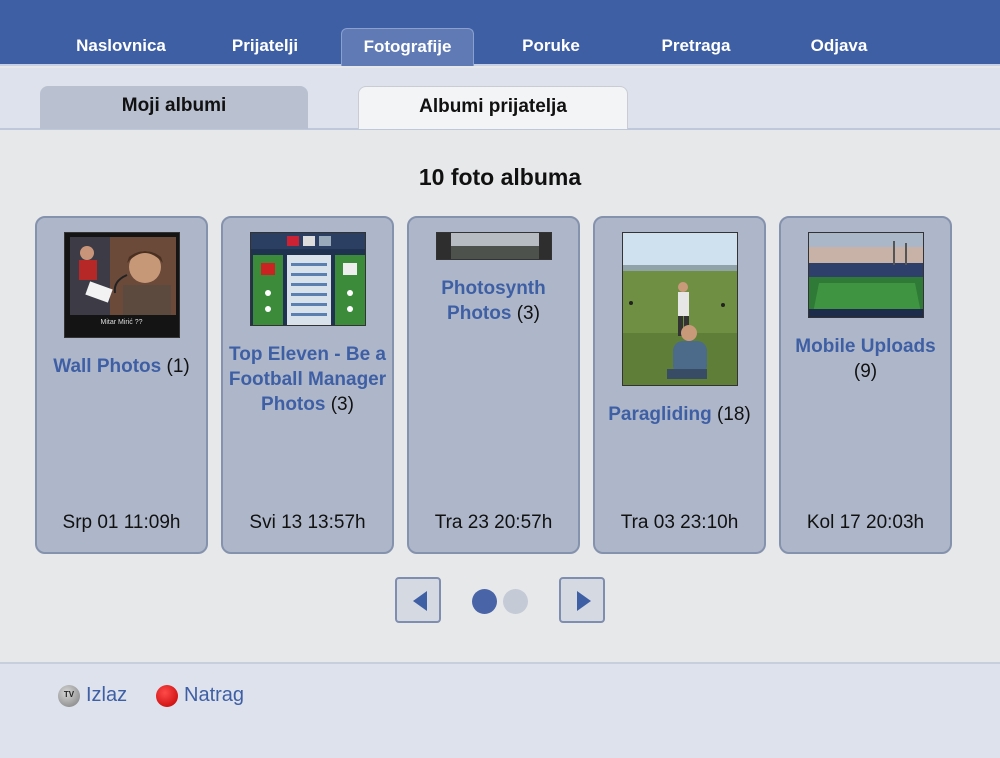 This screenshot has height=758, width=1000. Describe the element at coordinates (307, 522) in the screenshot. I see `album-date: Svi 13 13:57h` at that location.